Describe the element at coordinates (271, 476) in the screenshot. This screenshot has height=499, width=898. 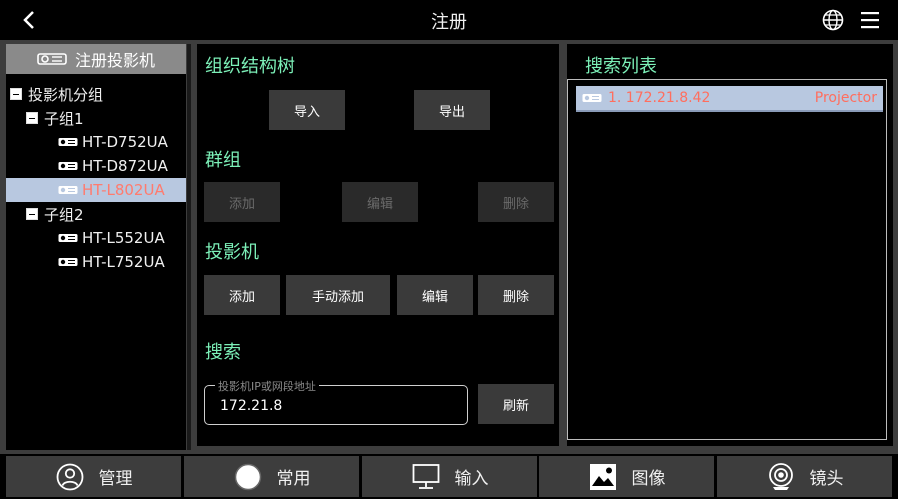
I see `nav-common: 常用` at that location.